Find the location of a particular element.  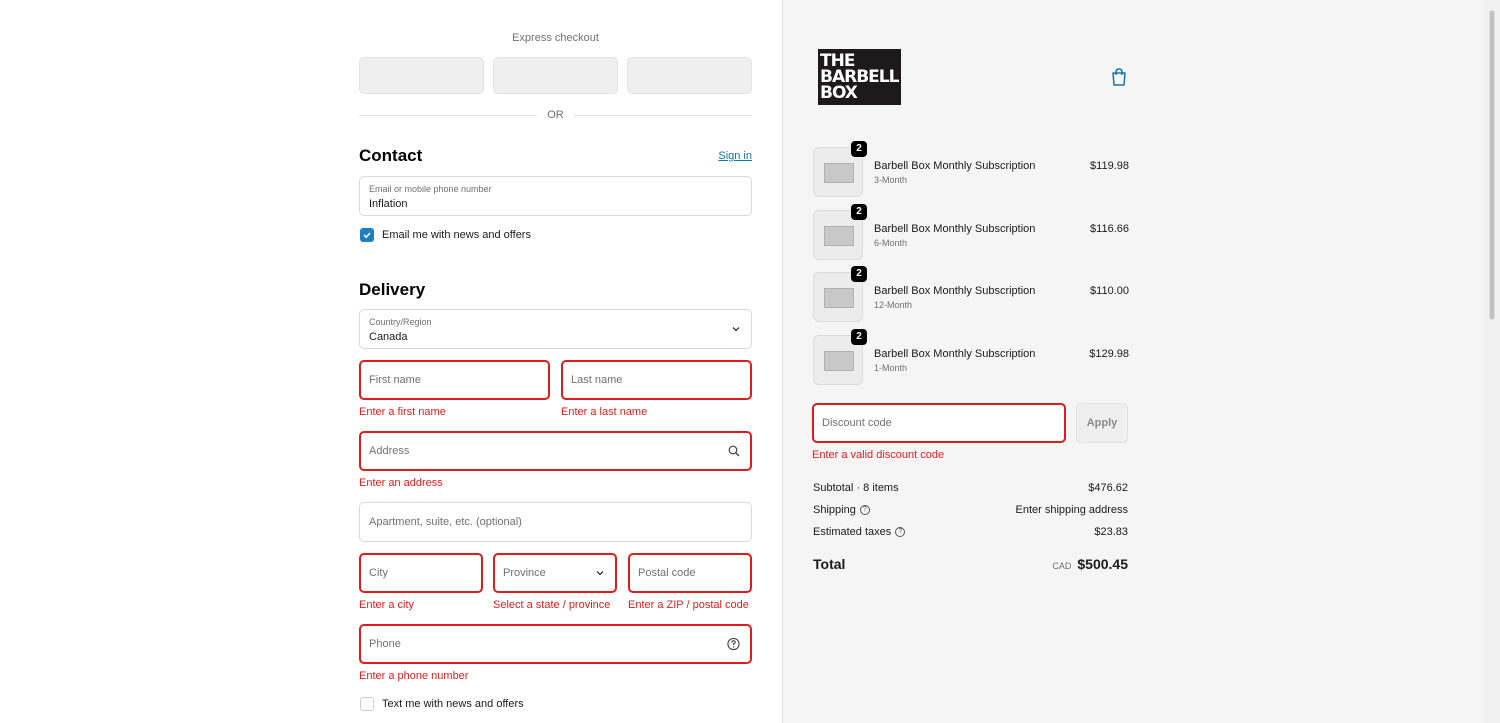

product-price: $119.98 is located at coordinates (1109, 166).